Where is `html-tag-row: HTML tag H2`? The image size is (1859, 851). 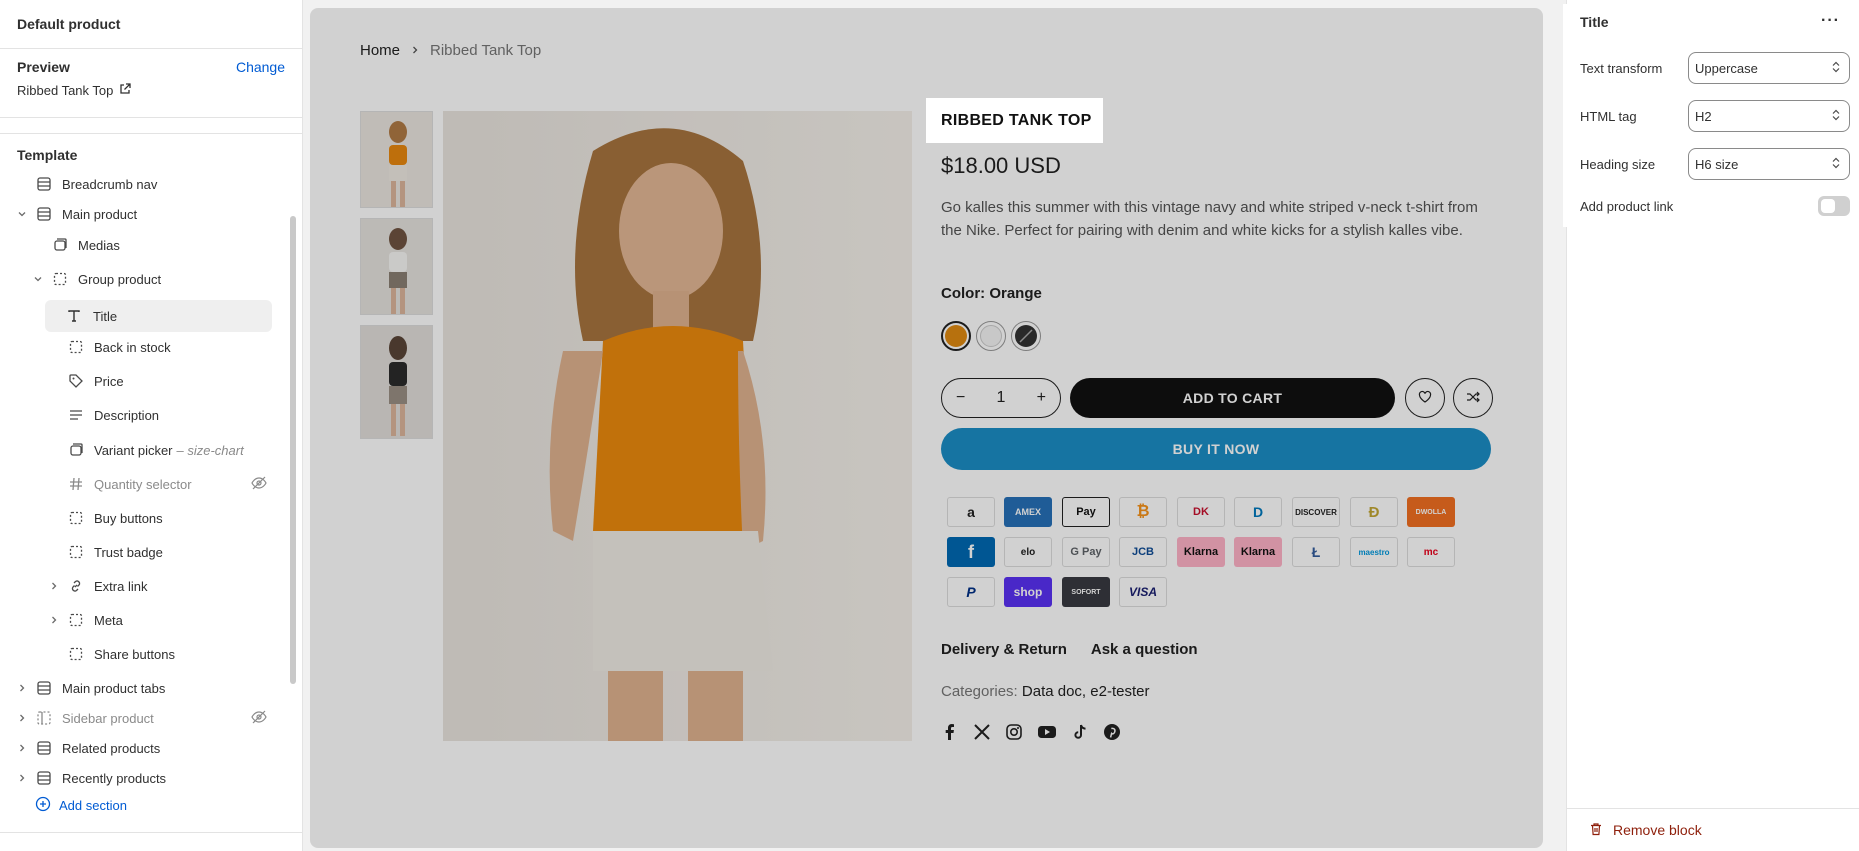
html-tag-row: HTML tag H2 is located at coordinates (1715, 116).